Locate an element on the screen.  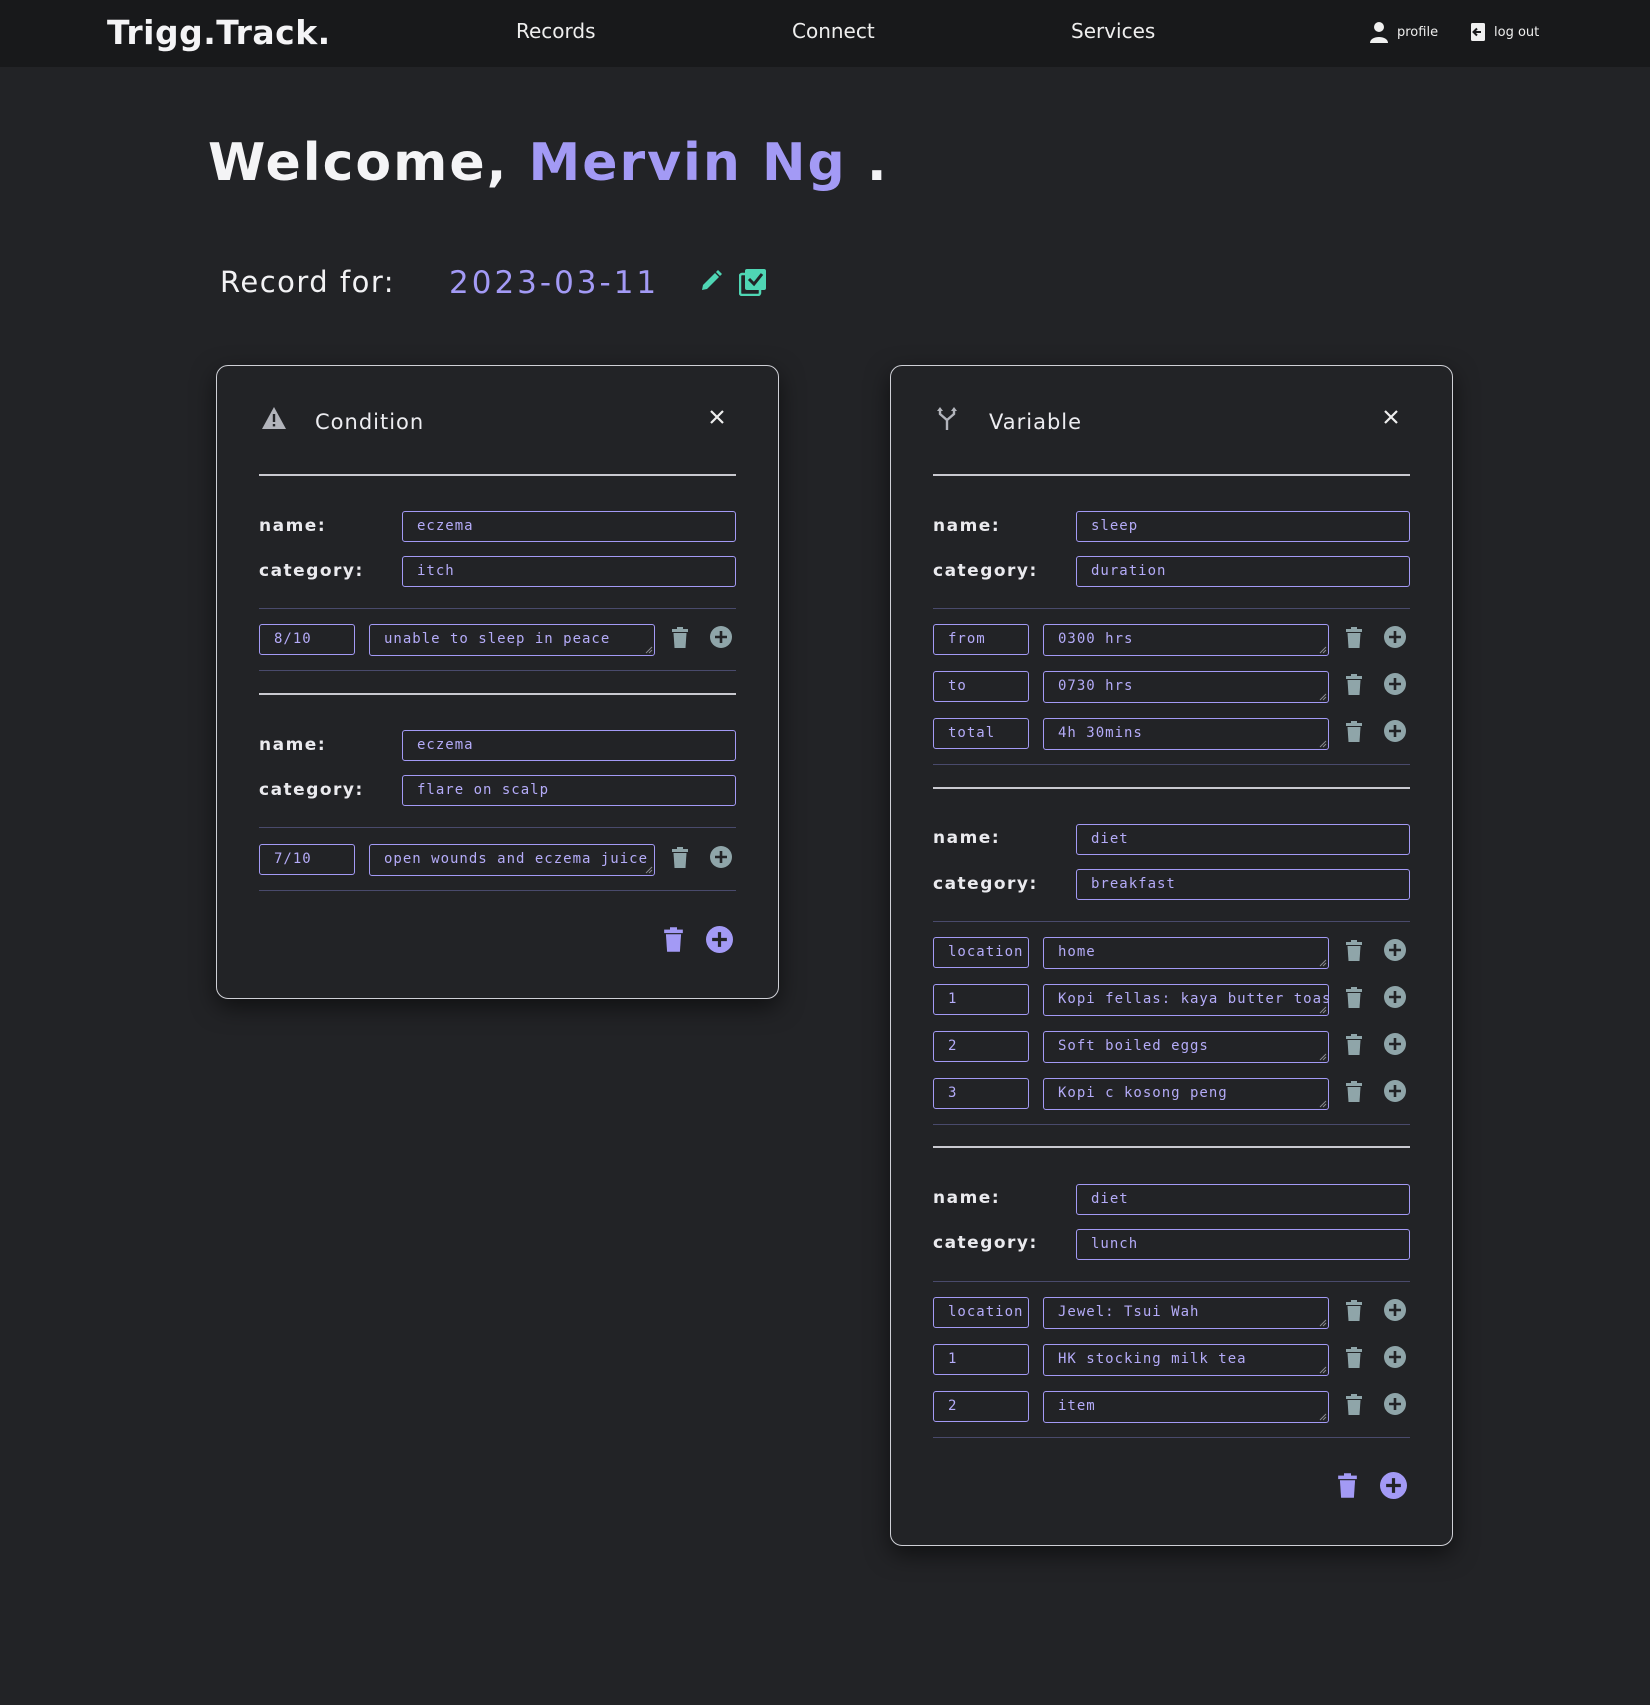
condition-note-textarea: unable to sleep in peace is located at coordinates (512, 640).